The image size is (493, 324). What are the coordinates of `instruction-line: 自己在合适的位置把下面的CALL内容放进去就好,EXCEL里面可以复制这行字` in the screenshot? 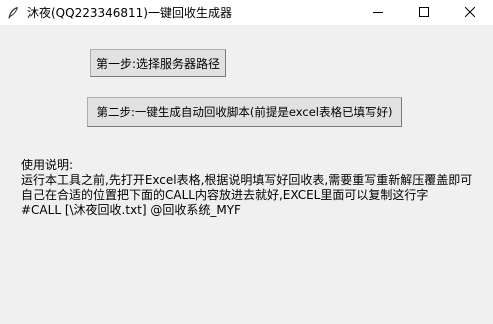 It's located at (225, 195).